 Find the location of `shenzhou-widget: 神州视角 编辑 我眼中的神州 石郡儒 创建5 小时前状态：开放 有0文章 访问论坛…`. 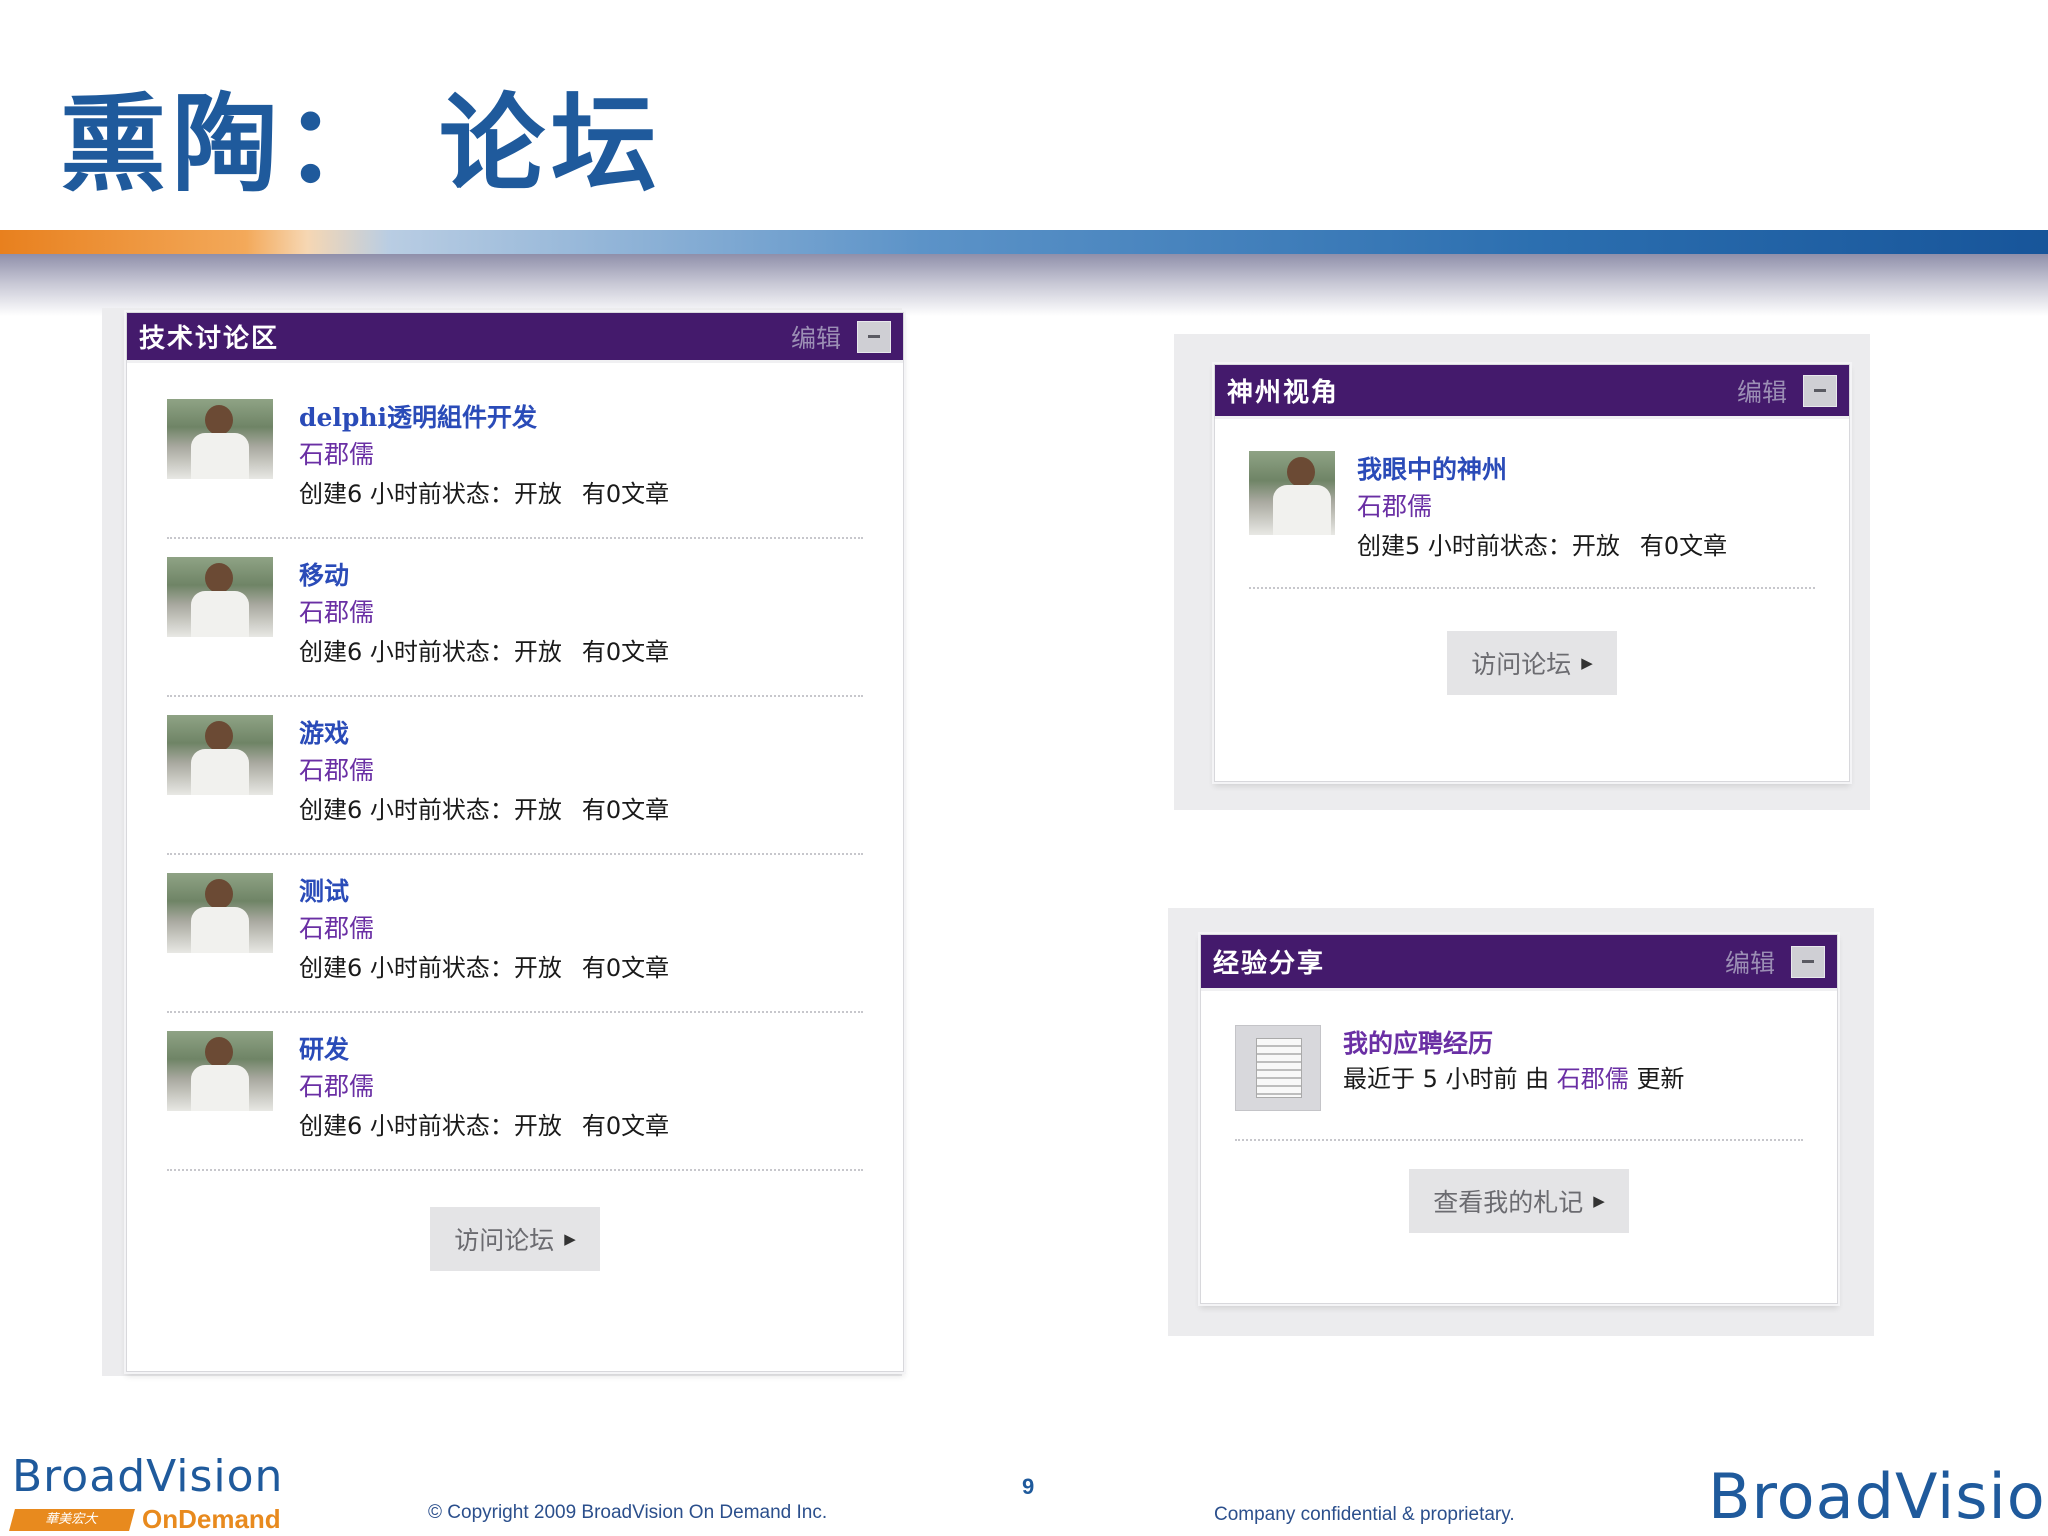

shenzhou-widget: 神州视角 编辑 我眼中的神州 石郡儒 创建5 小时前状态：开放 有0文章 访问论坛… is located at coordinates (1532, 573).